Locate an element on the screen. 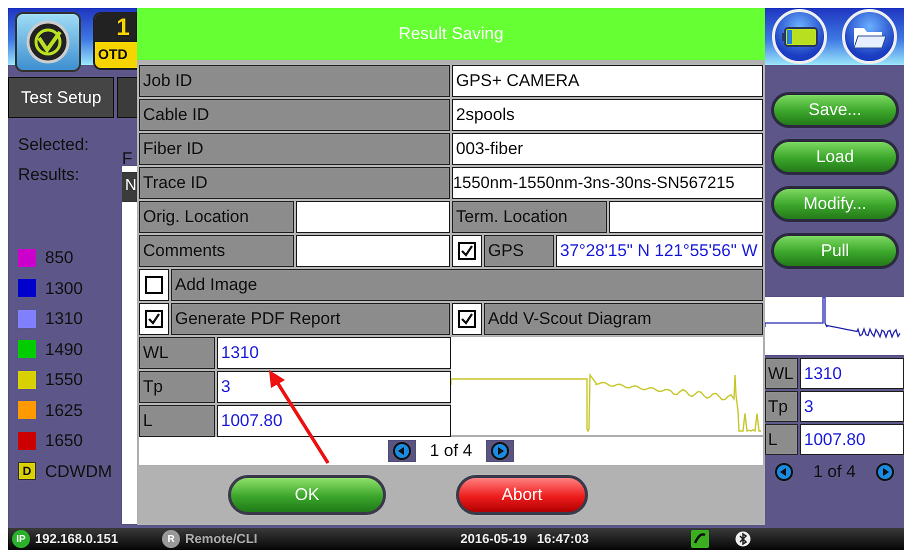  remote-status: Remote/CLI is located at coordinates (221, 539).